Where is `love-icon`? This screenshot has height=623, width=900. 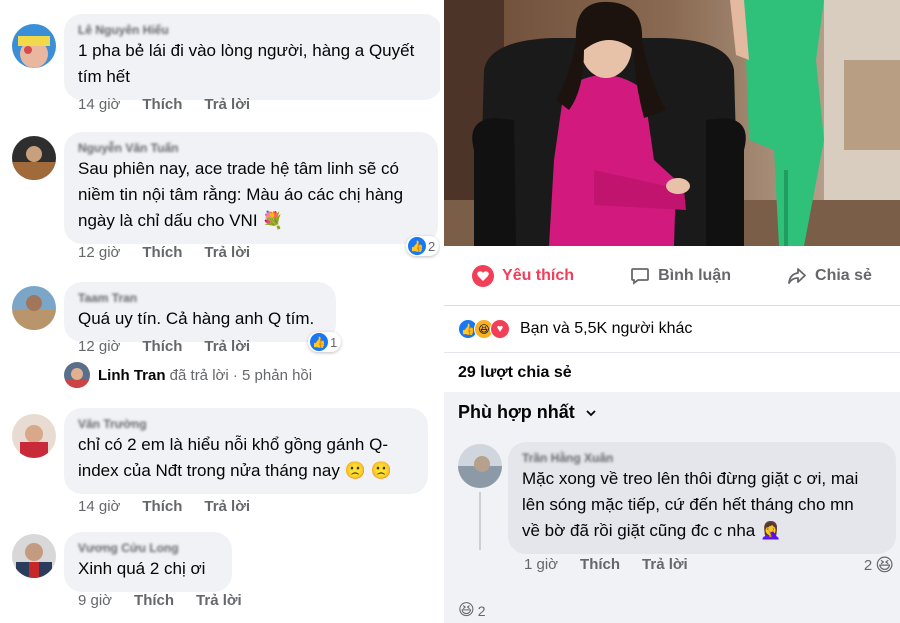 love-icon is located at coordinates (483, 275).